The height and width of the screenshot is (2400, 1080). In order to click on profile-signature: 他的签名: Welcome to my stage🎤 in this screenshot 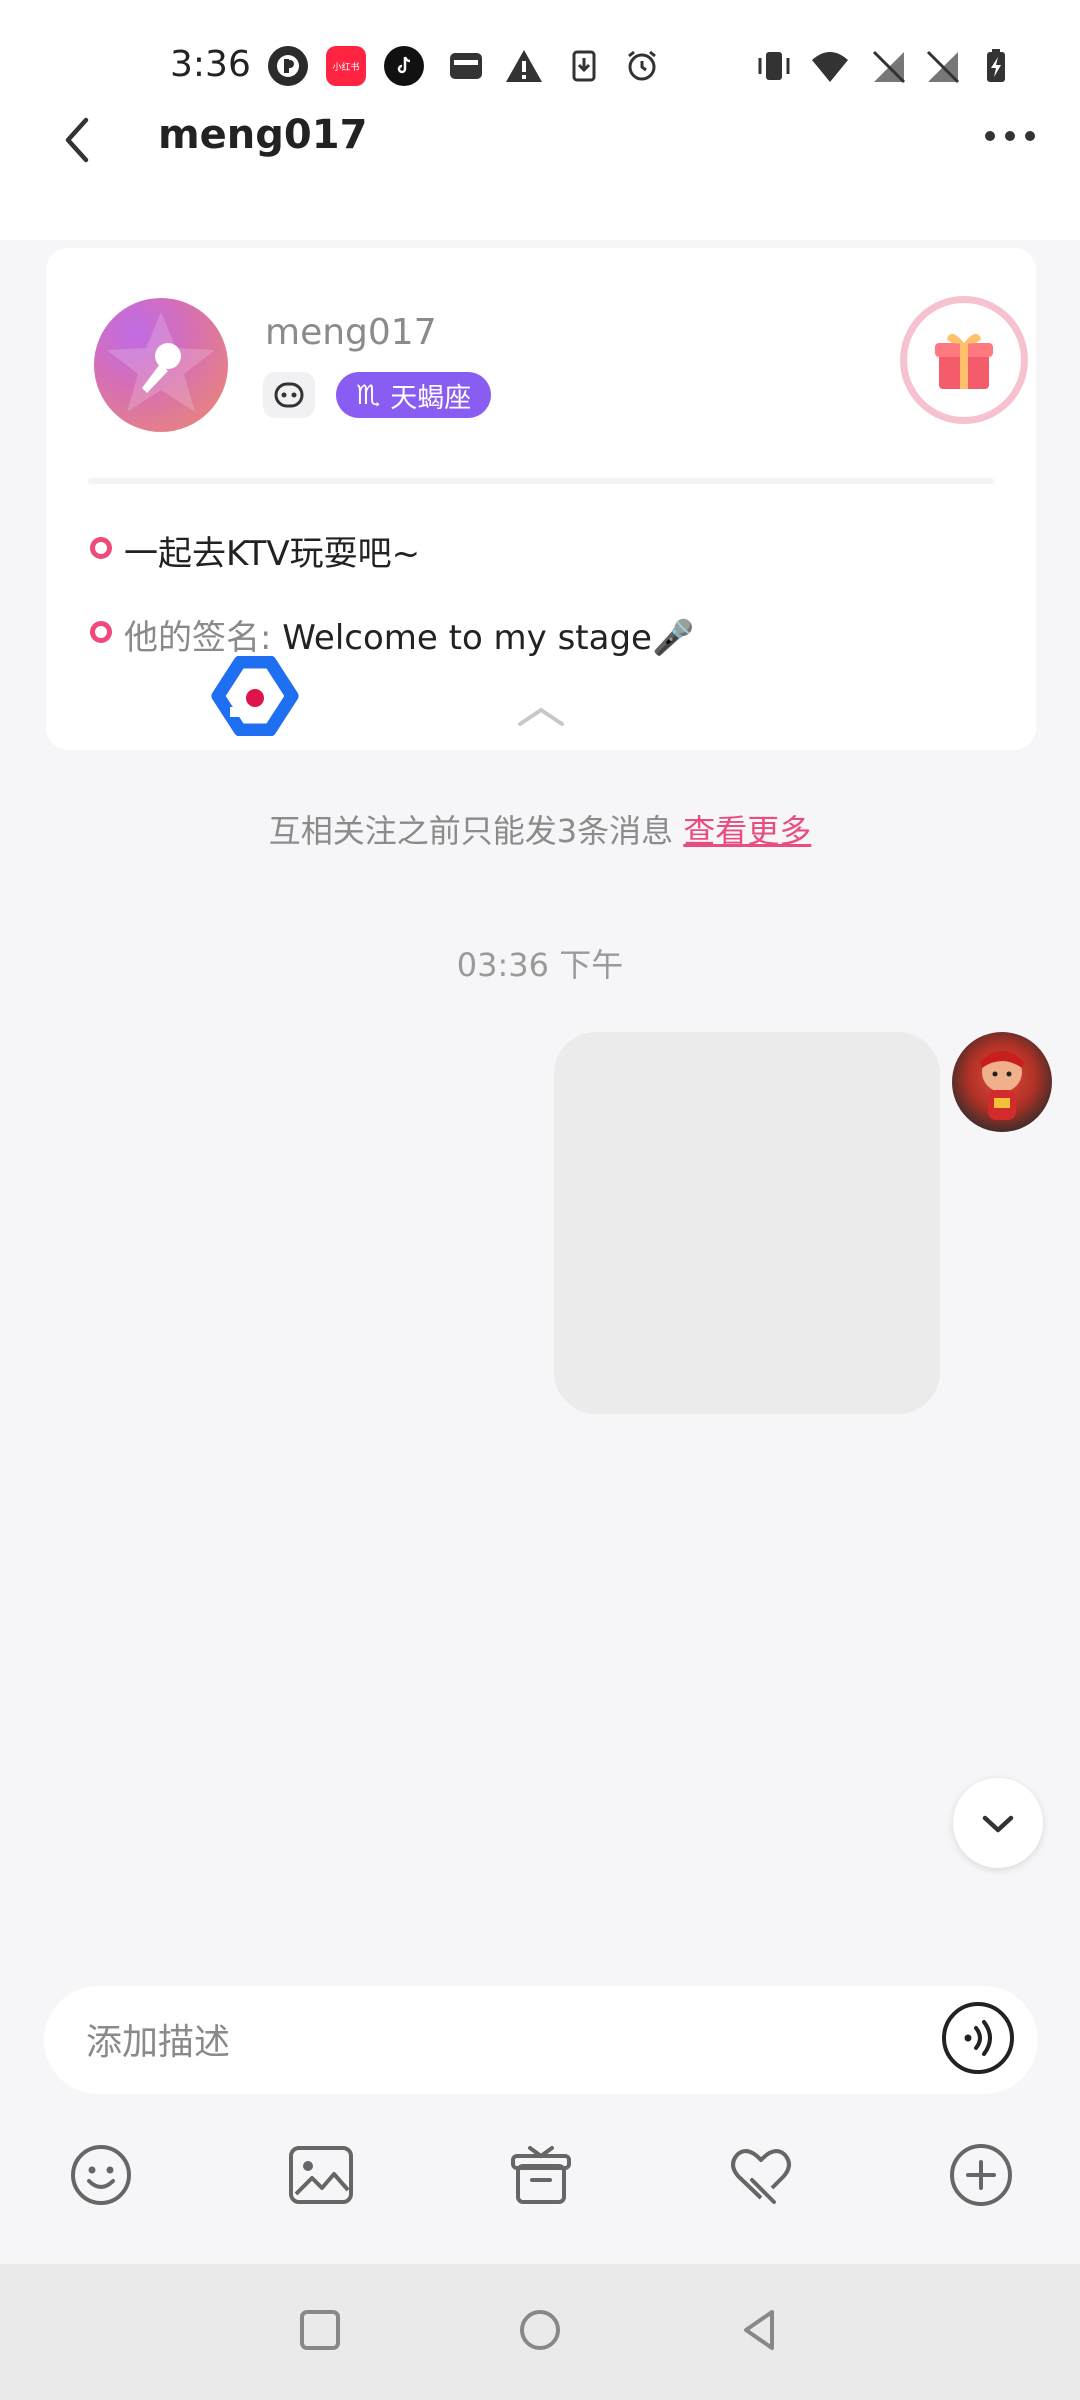, I will do `click(409, 634)`.